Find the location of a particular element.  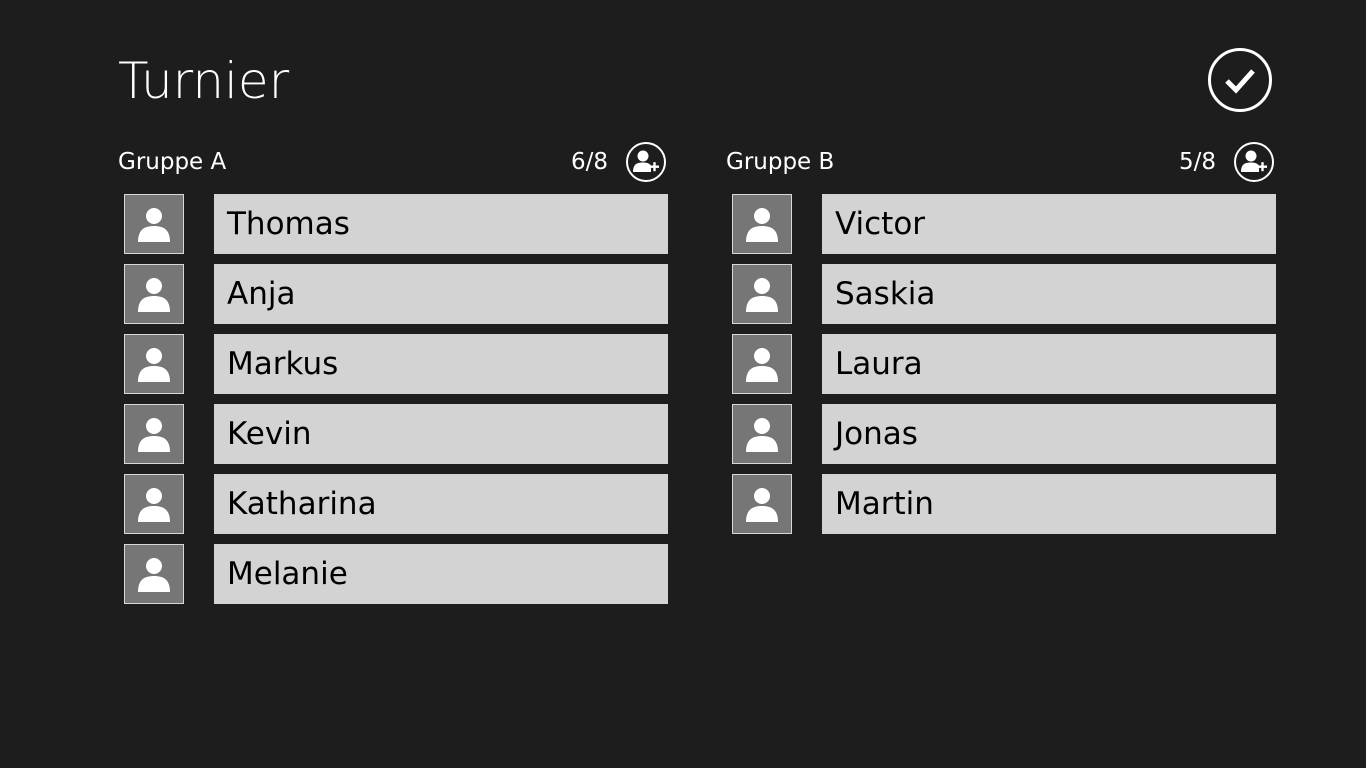

player-name-field: Anja is located at coordinates (441, 294).